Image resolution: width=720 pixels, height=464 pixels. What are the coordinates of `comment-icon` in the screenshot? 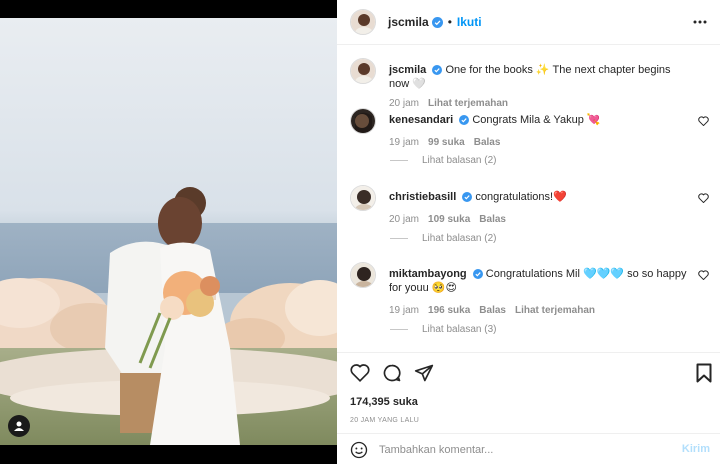 It's located at (392, 375).